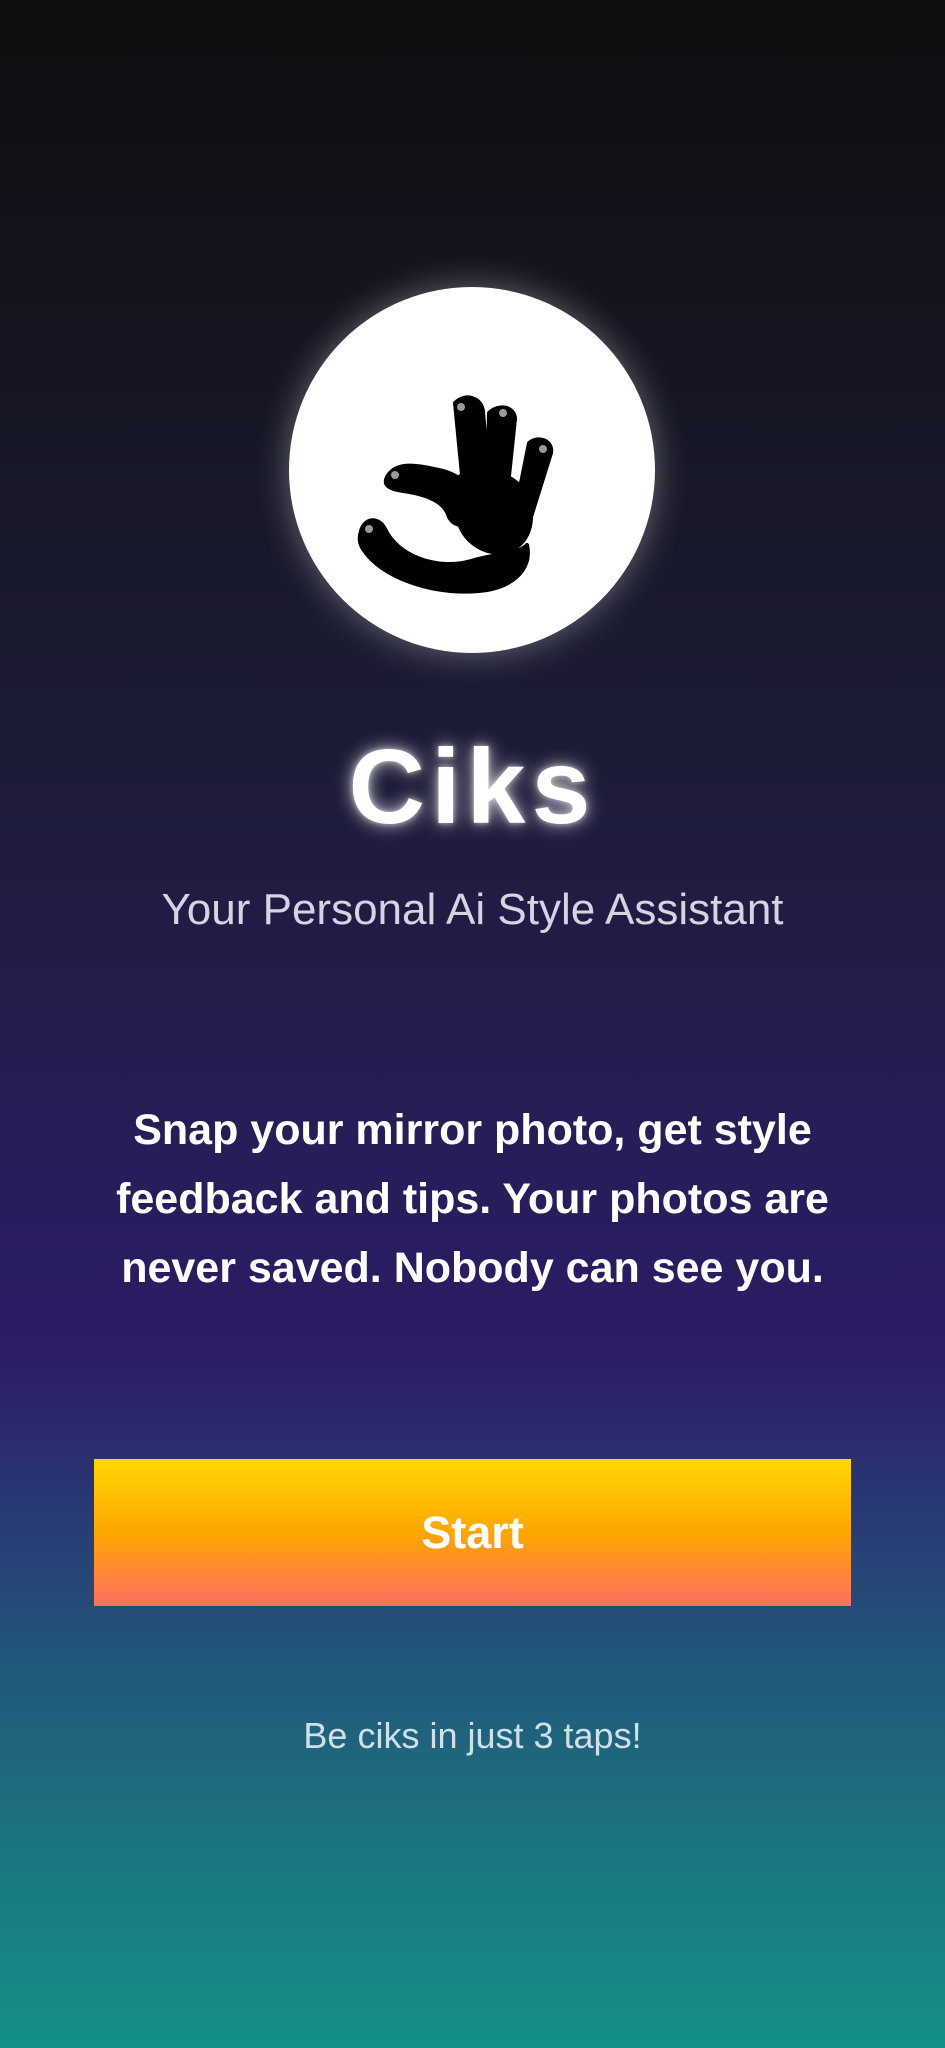  Describe the element at coordinates (472, 1532) in the screenshot. I see `start-button: Start` at that location.